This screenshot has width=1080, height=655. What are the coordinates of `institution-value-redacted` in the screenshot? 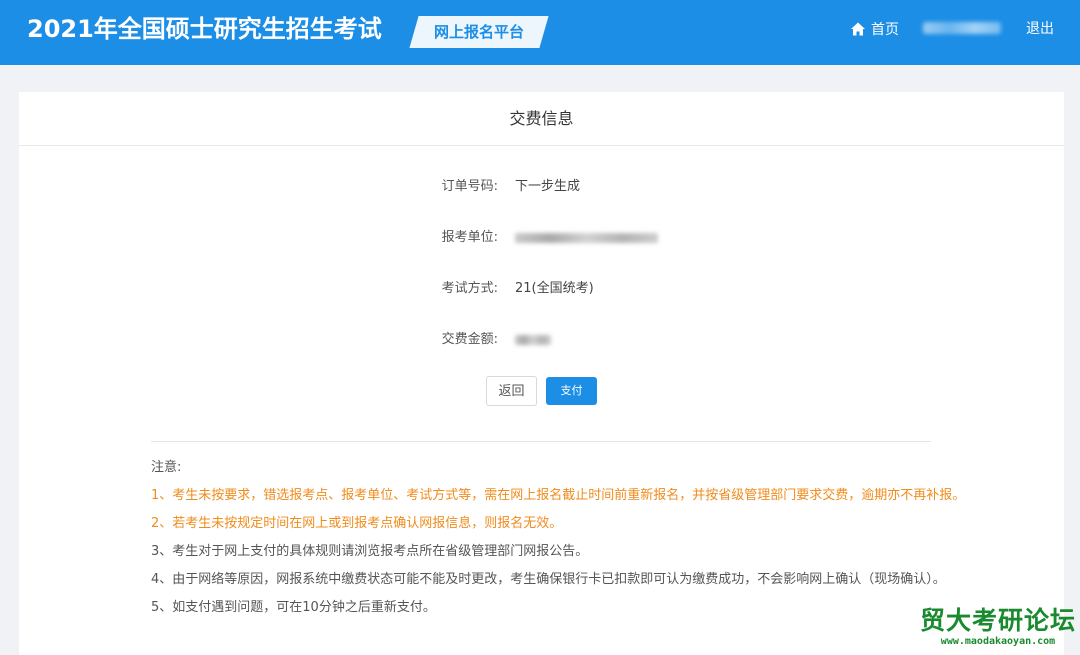 It's located at (586, 238).